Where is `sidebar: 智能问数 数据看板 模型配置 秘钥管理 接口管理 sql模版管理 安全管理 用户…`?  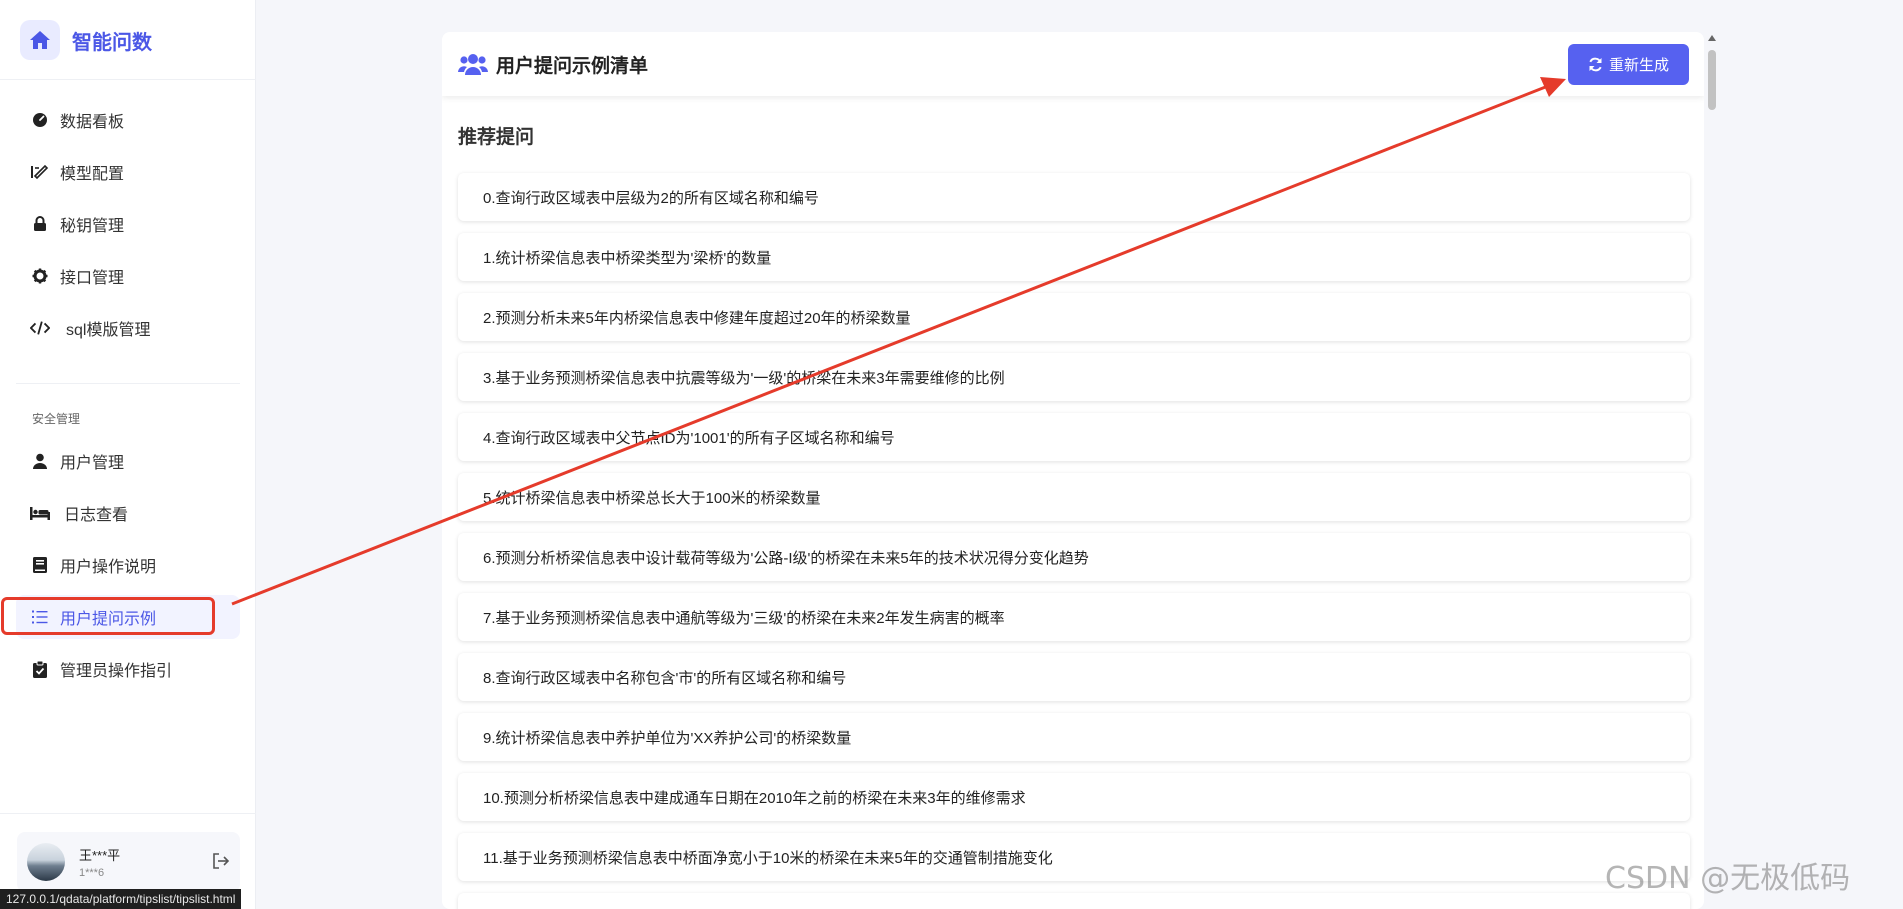 sidebar: 智能问数 数据看板 模型配置 秘钥管理 接口管理 sql模版管理 安全管理 用户… is located at coordinates (128, 454).